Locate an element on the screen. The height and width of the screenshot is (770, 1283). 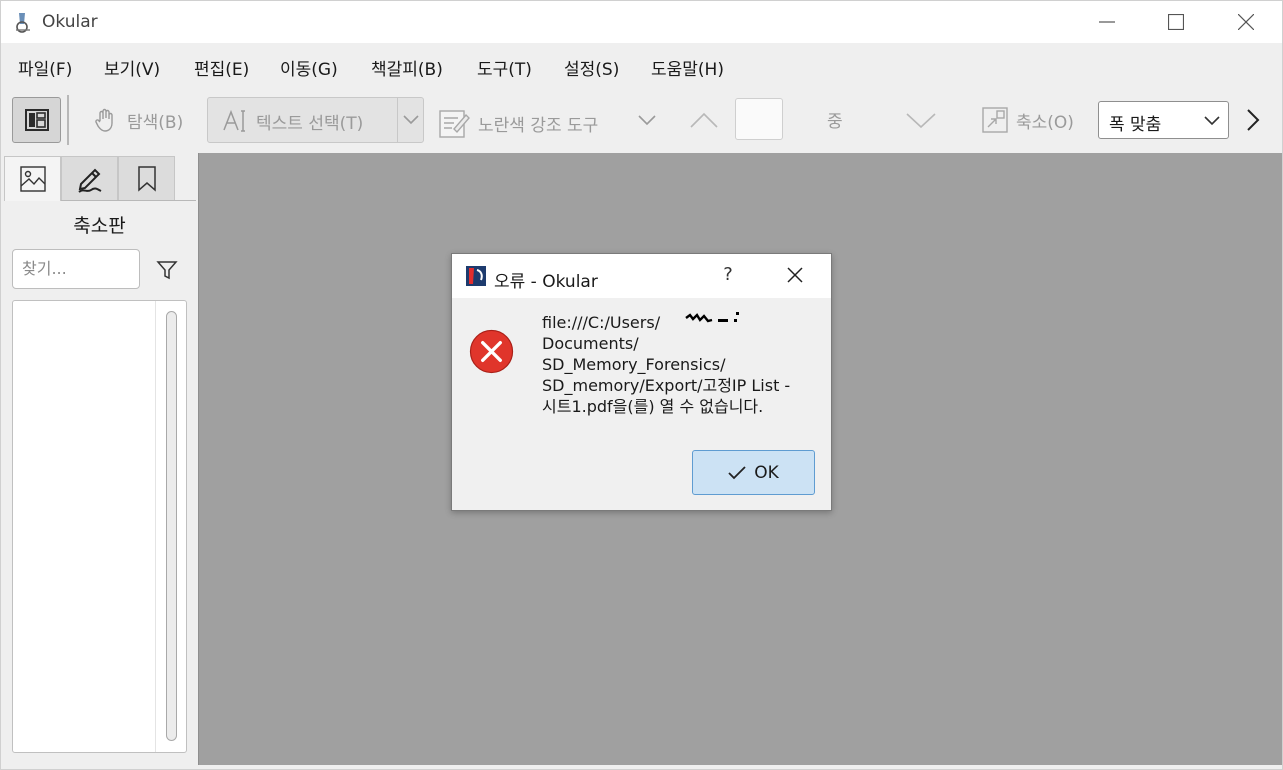
okular-app-icon is located at coordinates (23, 23).